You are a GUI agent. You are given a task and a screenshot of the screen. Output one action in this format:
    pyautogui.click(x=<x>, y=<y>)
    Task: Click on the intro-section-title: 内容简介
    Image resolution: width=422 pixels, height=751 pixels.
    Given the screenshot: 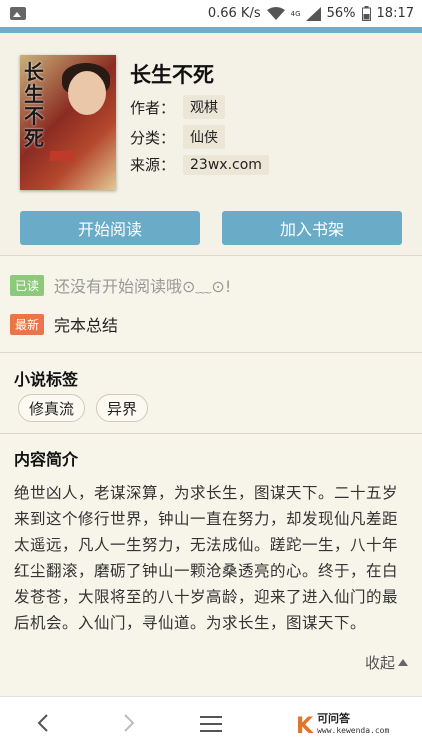 What is the action you would take?
    pyautogui.click(x=46, y=459)
    